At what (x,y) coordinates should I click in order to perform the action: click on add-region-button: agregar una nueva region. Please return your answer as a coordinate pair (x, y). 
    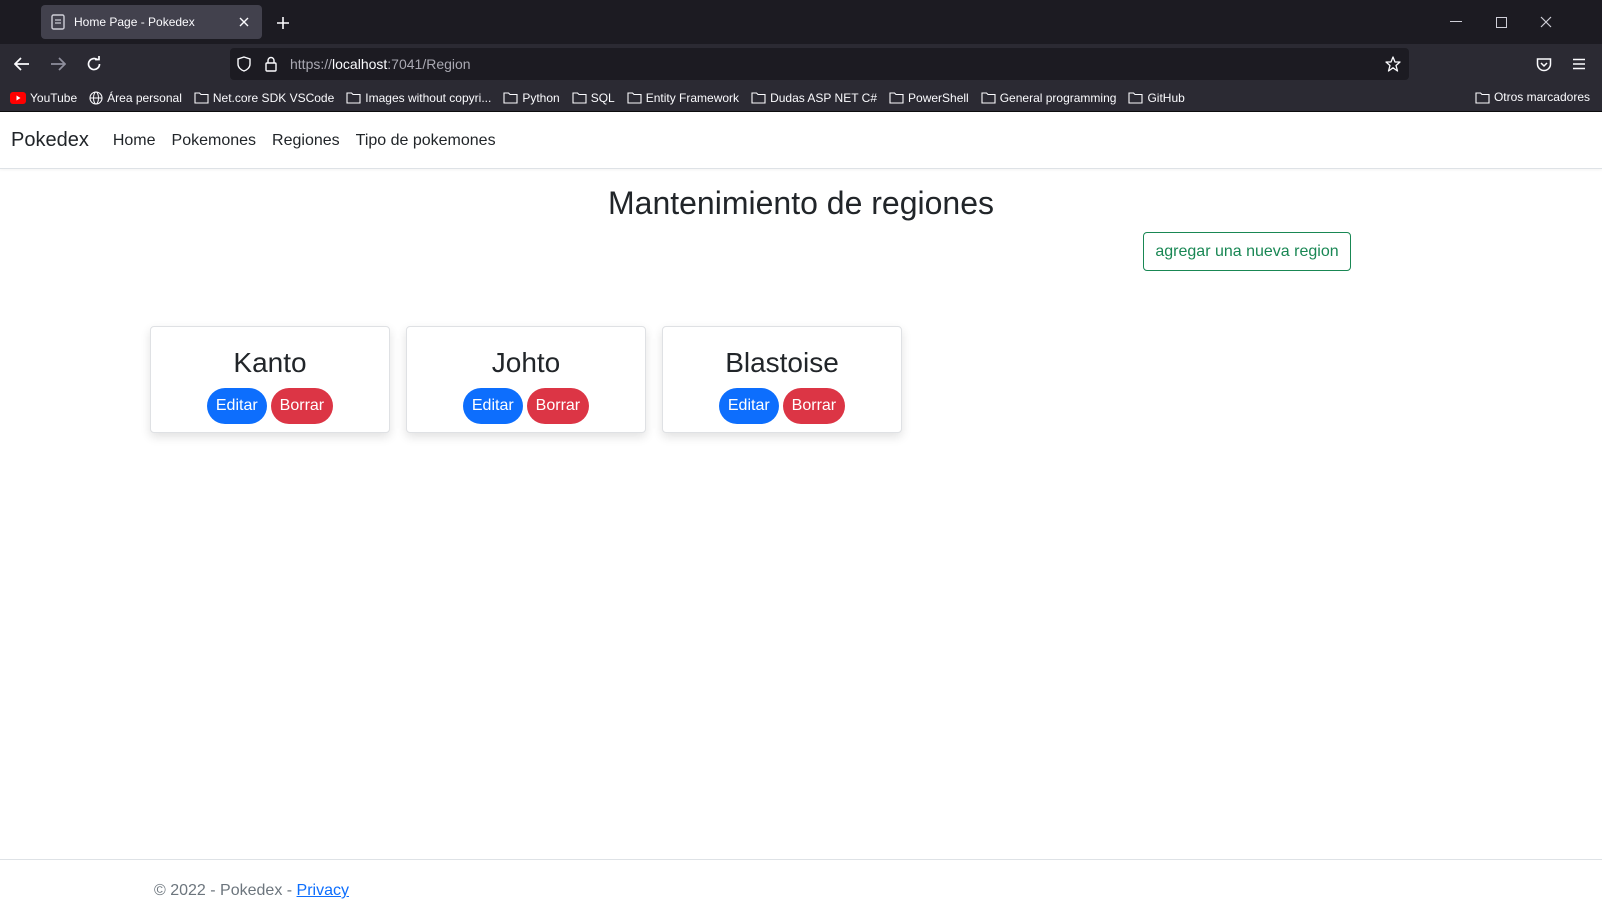
    Looking at the image, I should click on (1247, 251).